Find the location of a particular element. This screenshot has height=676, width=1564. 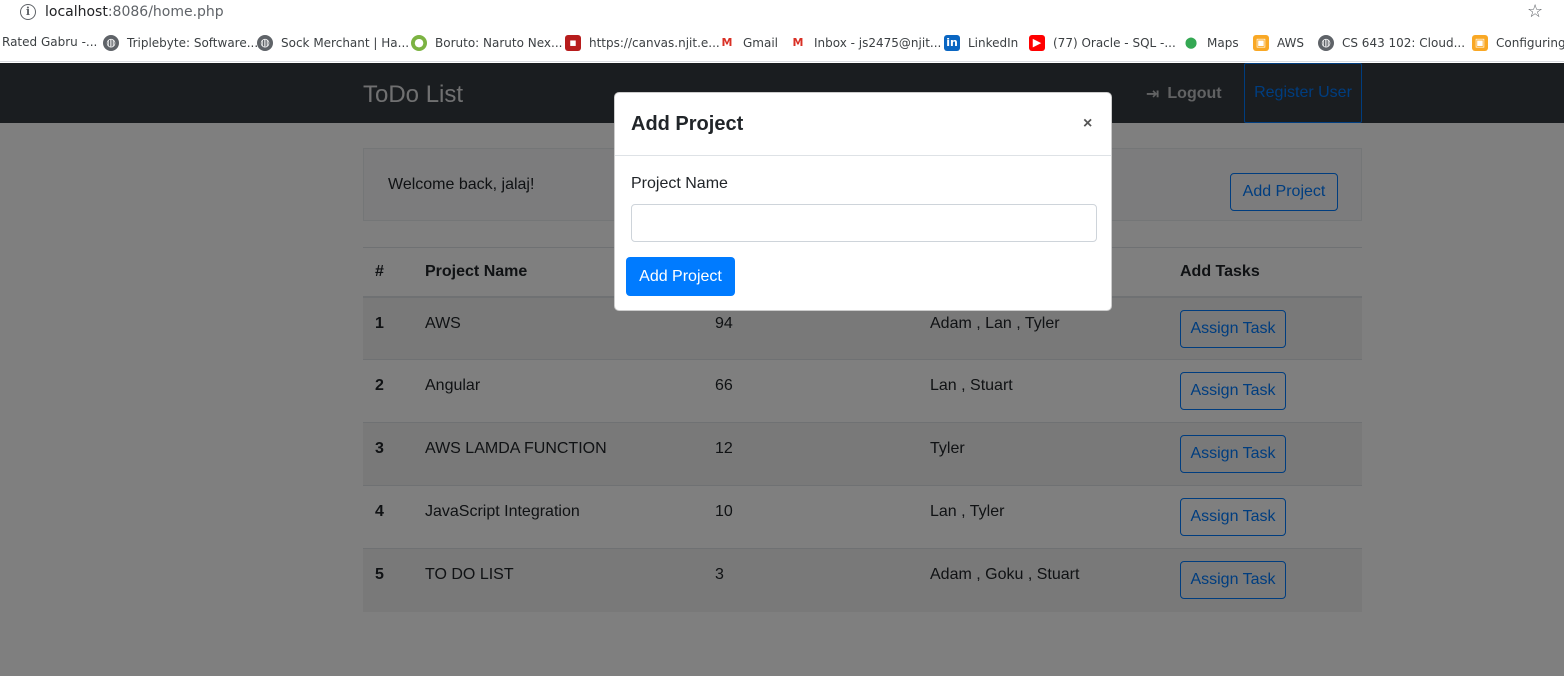

bookmark-item: M Gmail is located at coordinates (749, 43).